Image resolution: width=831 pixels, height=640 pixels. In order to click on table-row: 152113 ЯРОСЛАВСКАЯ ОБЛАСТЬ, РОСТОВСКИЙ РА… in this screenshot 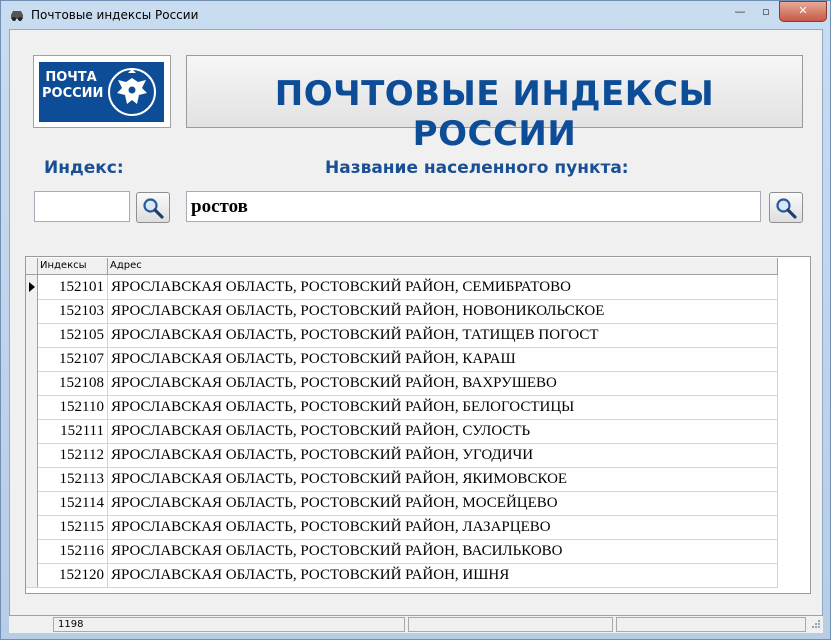, I will do `click(402, 479)`.